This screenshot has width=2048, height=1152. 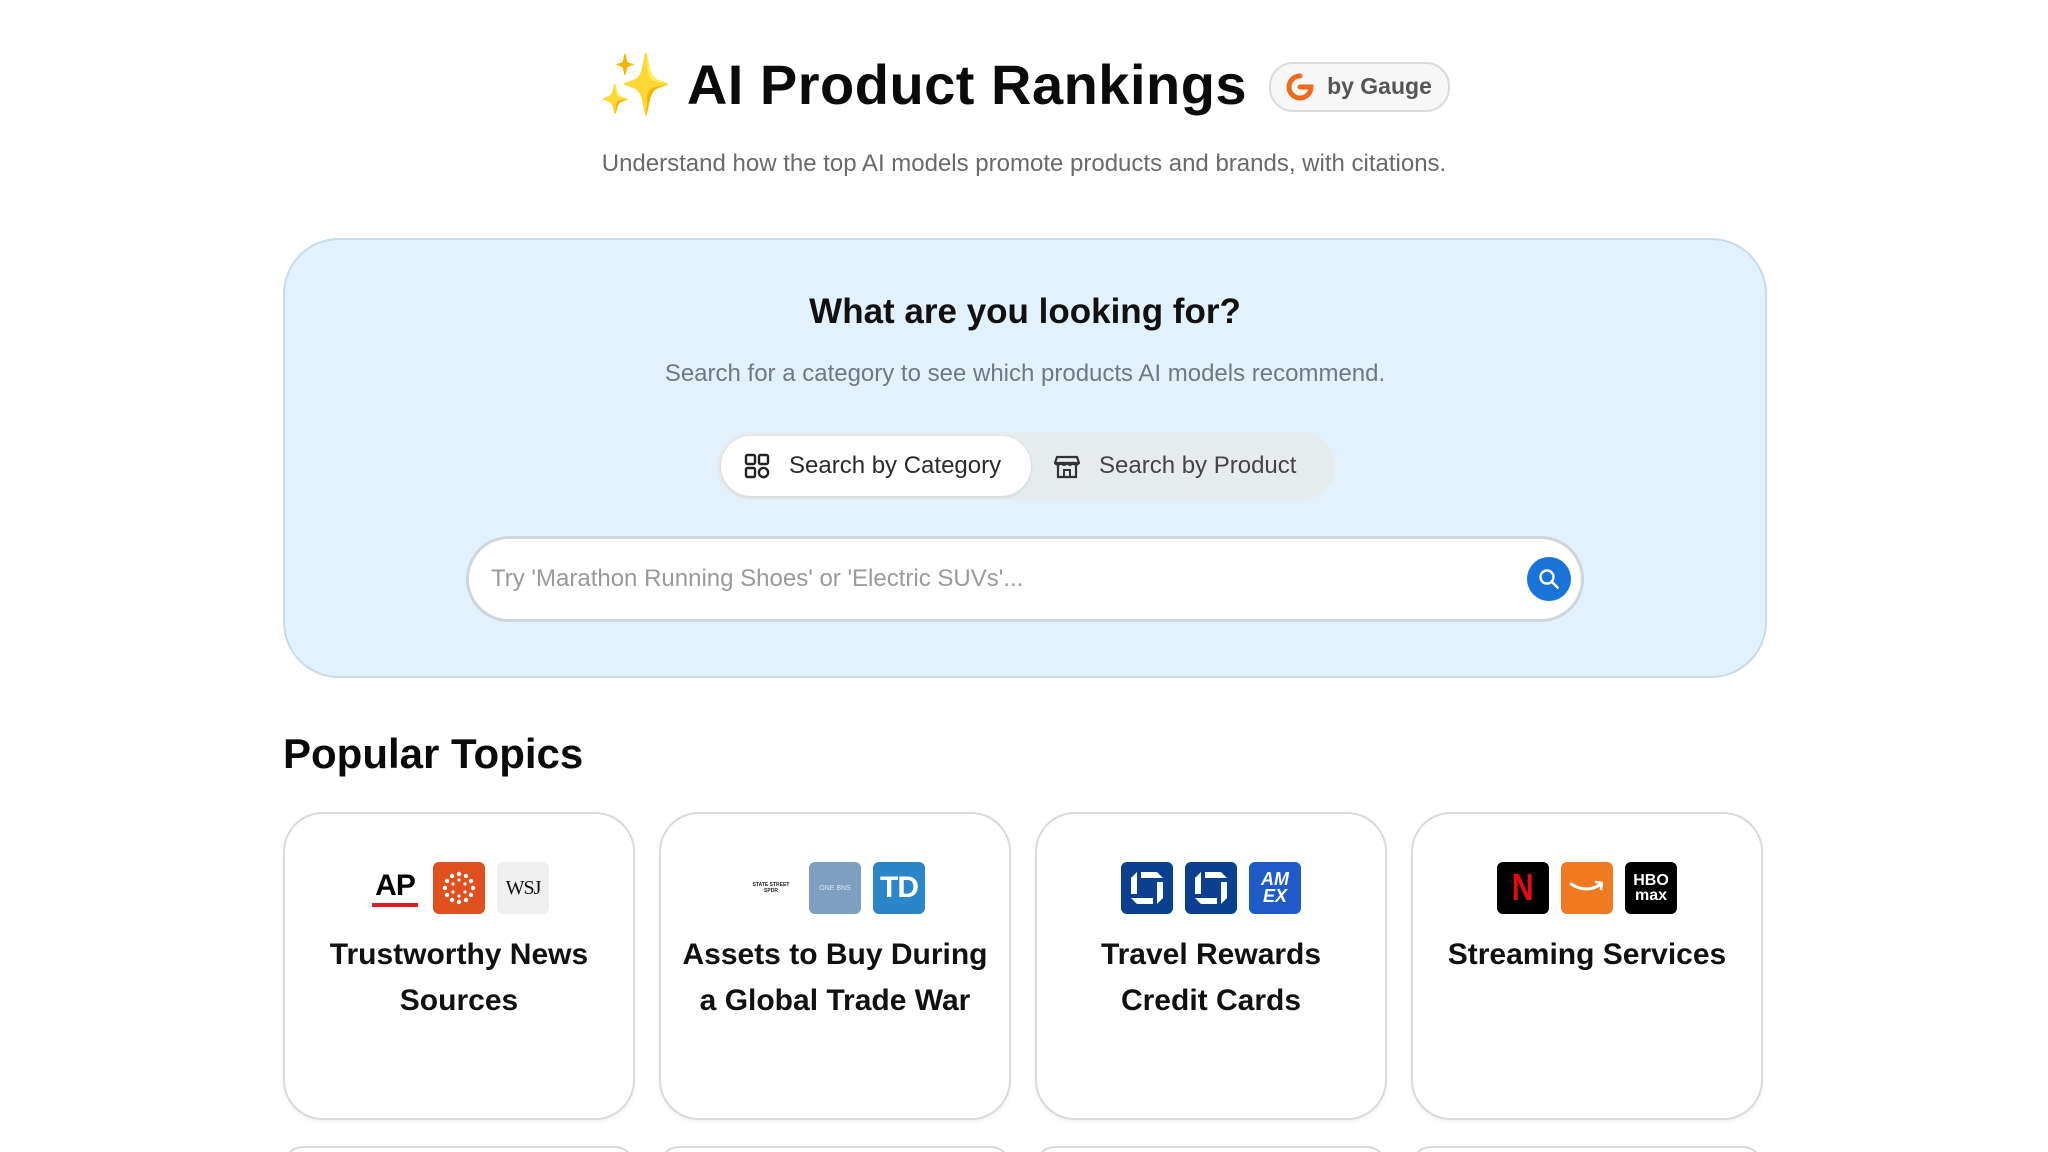 I want to click on one-brand-logo: ONE BNS, so click(x=835, y=888).